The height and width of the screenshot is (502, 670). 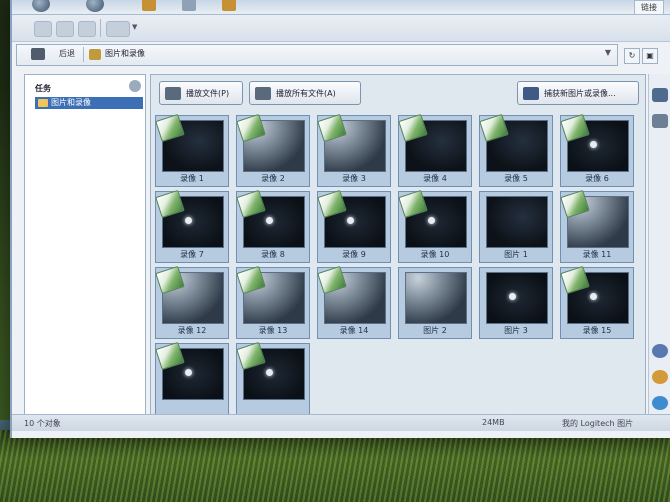 I want to click on left-nav-pane: 任务 图片和录像, so click(x=85, y=245).